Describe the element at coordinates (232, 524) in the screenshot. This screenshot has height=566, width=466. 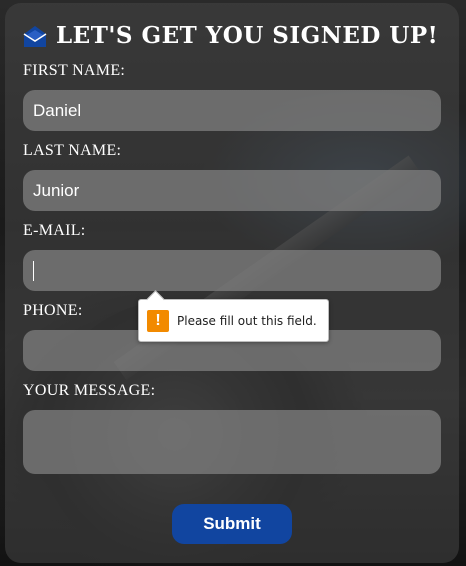
I see `submit-button: Submit` at that location.